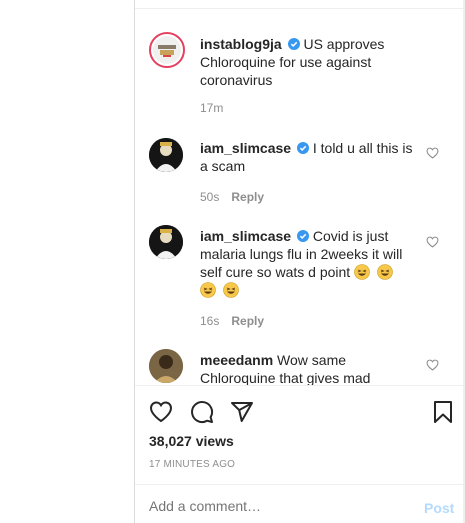  What do you see at coordinates (439, 508) in the screenshot?
I see `post-button: Post` at bounding box center [439, 508].